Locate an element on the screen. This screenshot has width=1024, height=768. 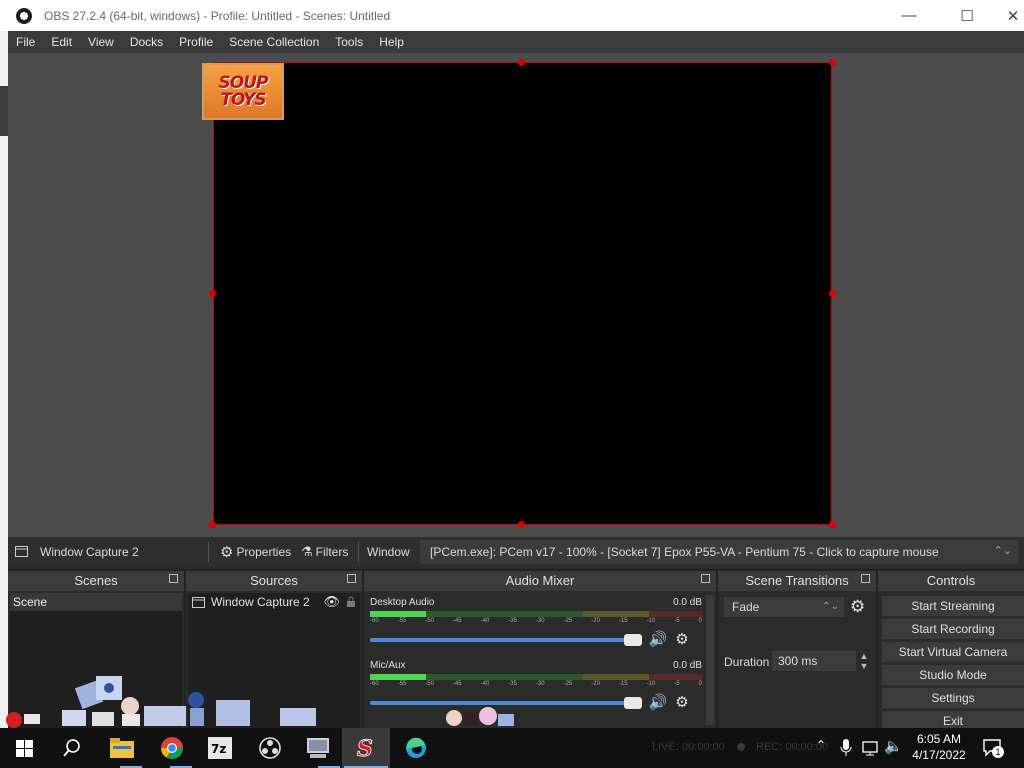
folder-icon is located at coordinates (122, 748).